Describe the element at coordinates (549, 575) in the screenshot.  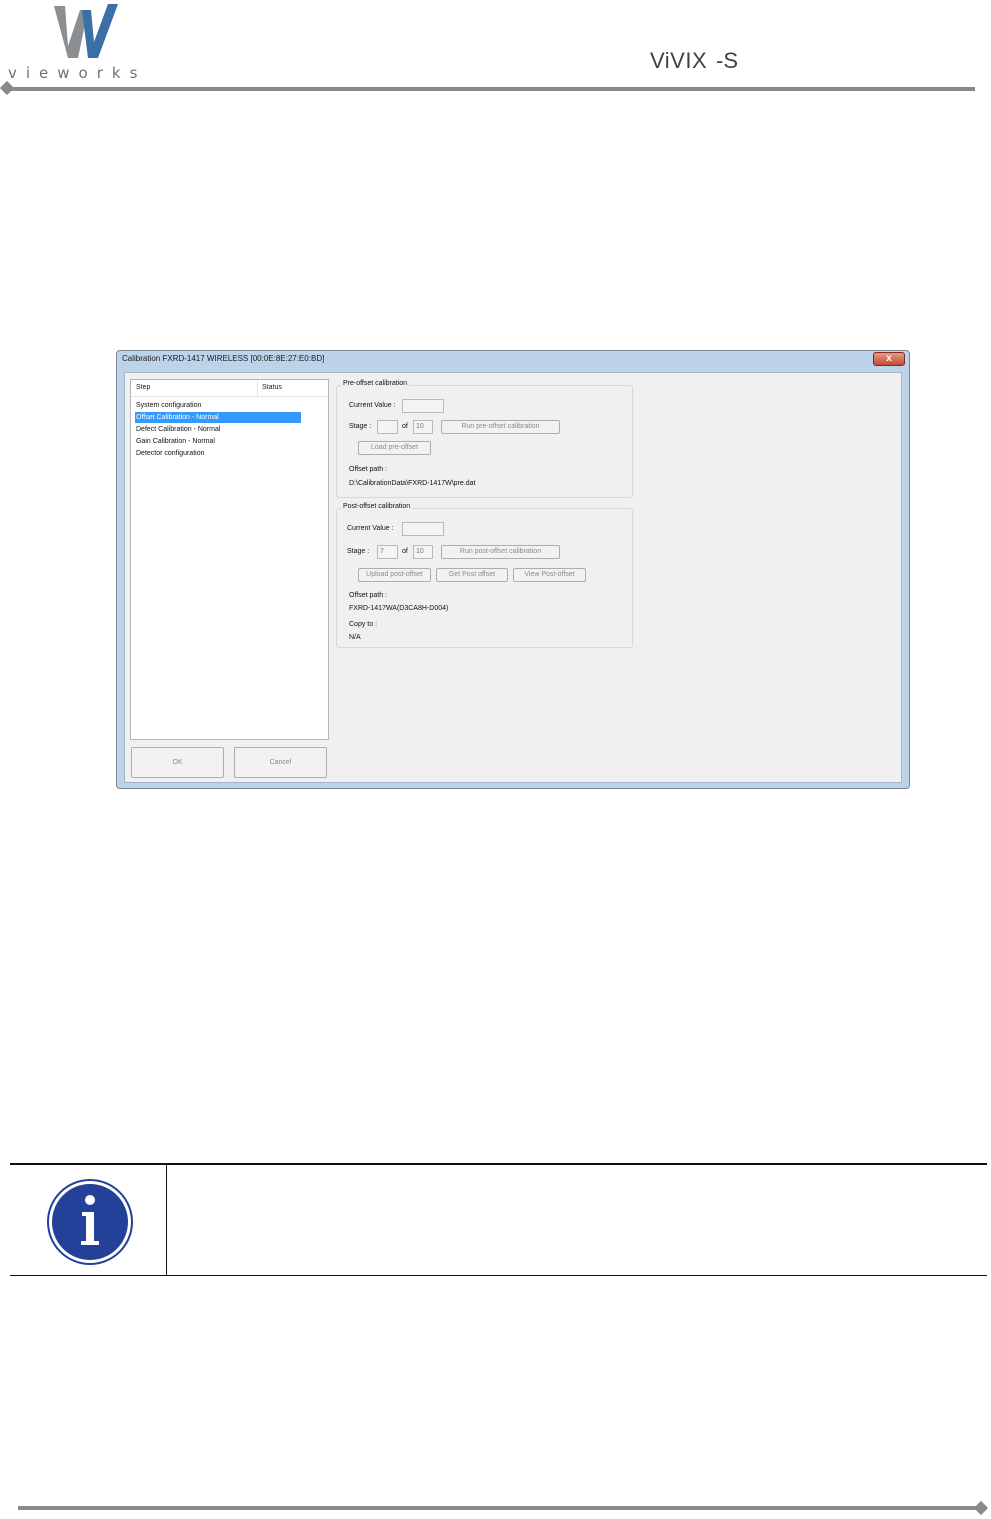
I see `view-post-offset-button: View Post-offset` at that location.